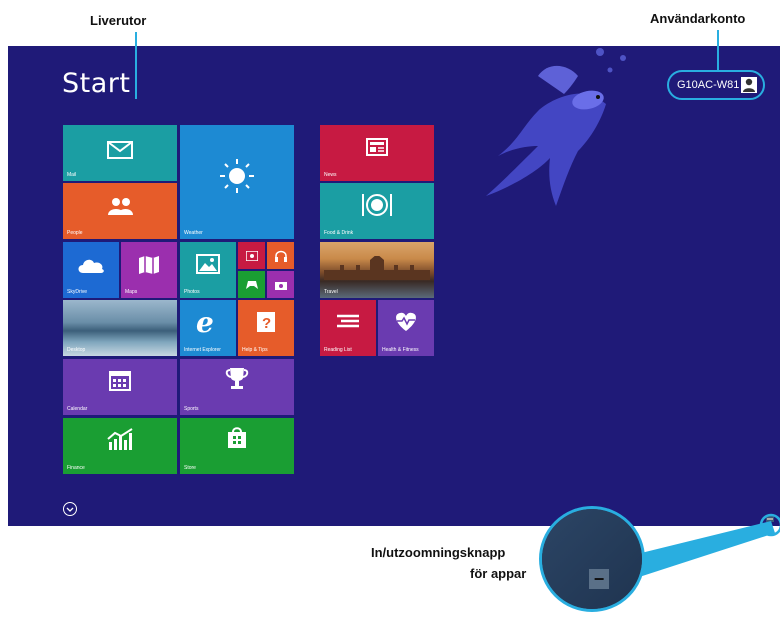 Image resolution: width=780 pixels, height=619 pixels. I want to click on user-avatar-icon, so click(749, 85).